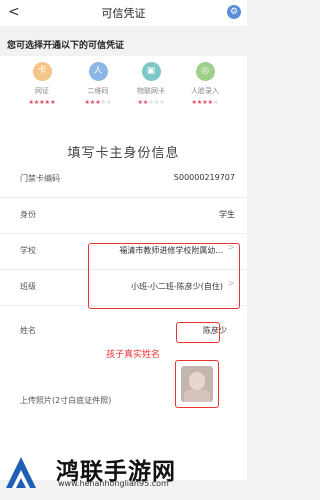 The width and height of the screenshot is (320, 500). Describe the element at coordinates (151, 71) in the screenshot. I see `iot-card-icon: ▣` at that location.